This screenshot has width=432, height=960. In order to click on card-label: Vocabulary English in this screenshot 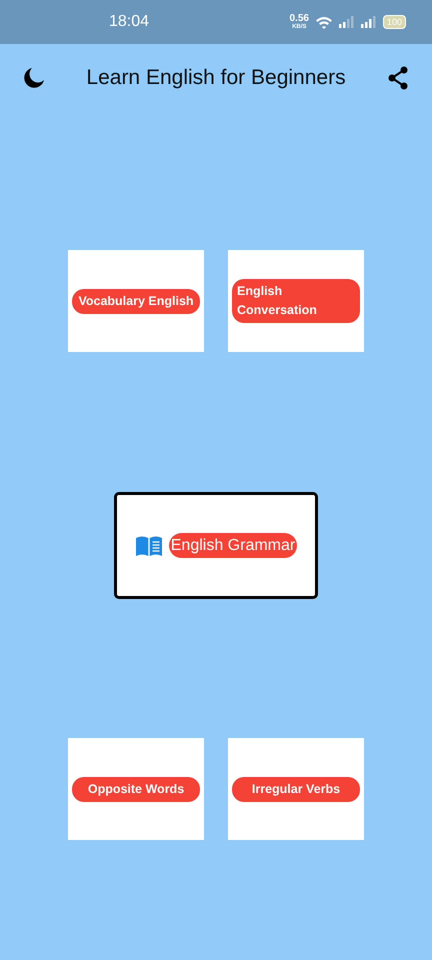, I will do `click(136, 301)`.